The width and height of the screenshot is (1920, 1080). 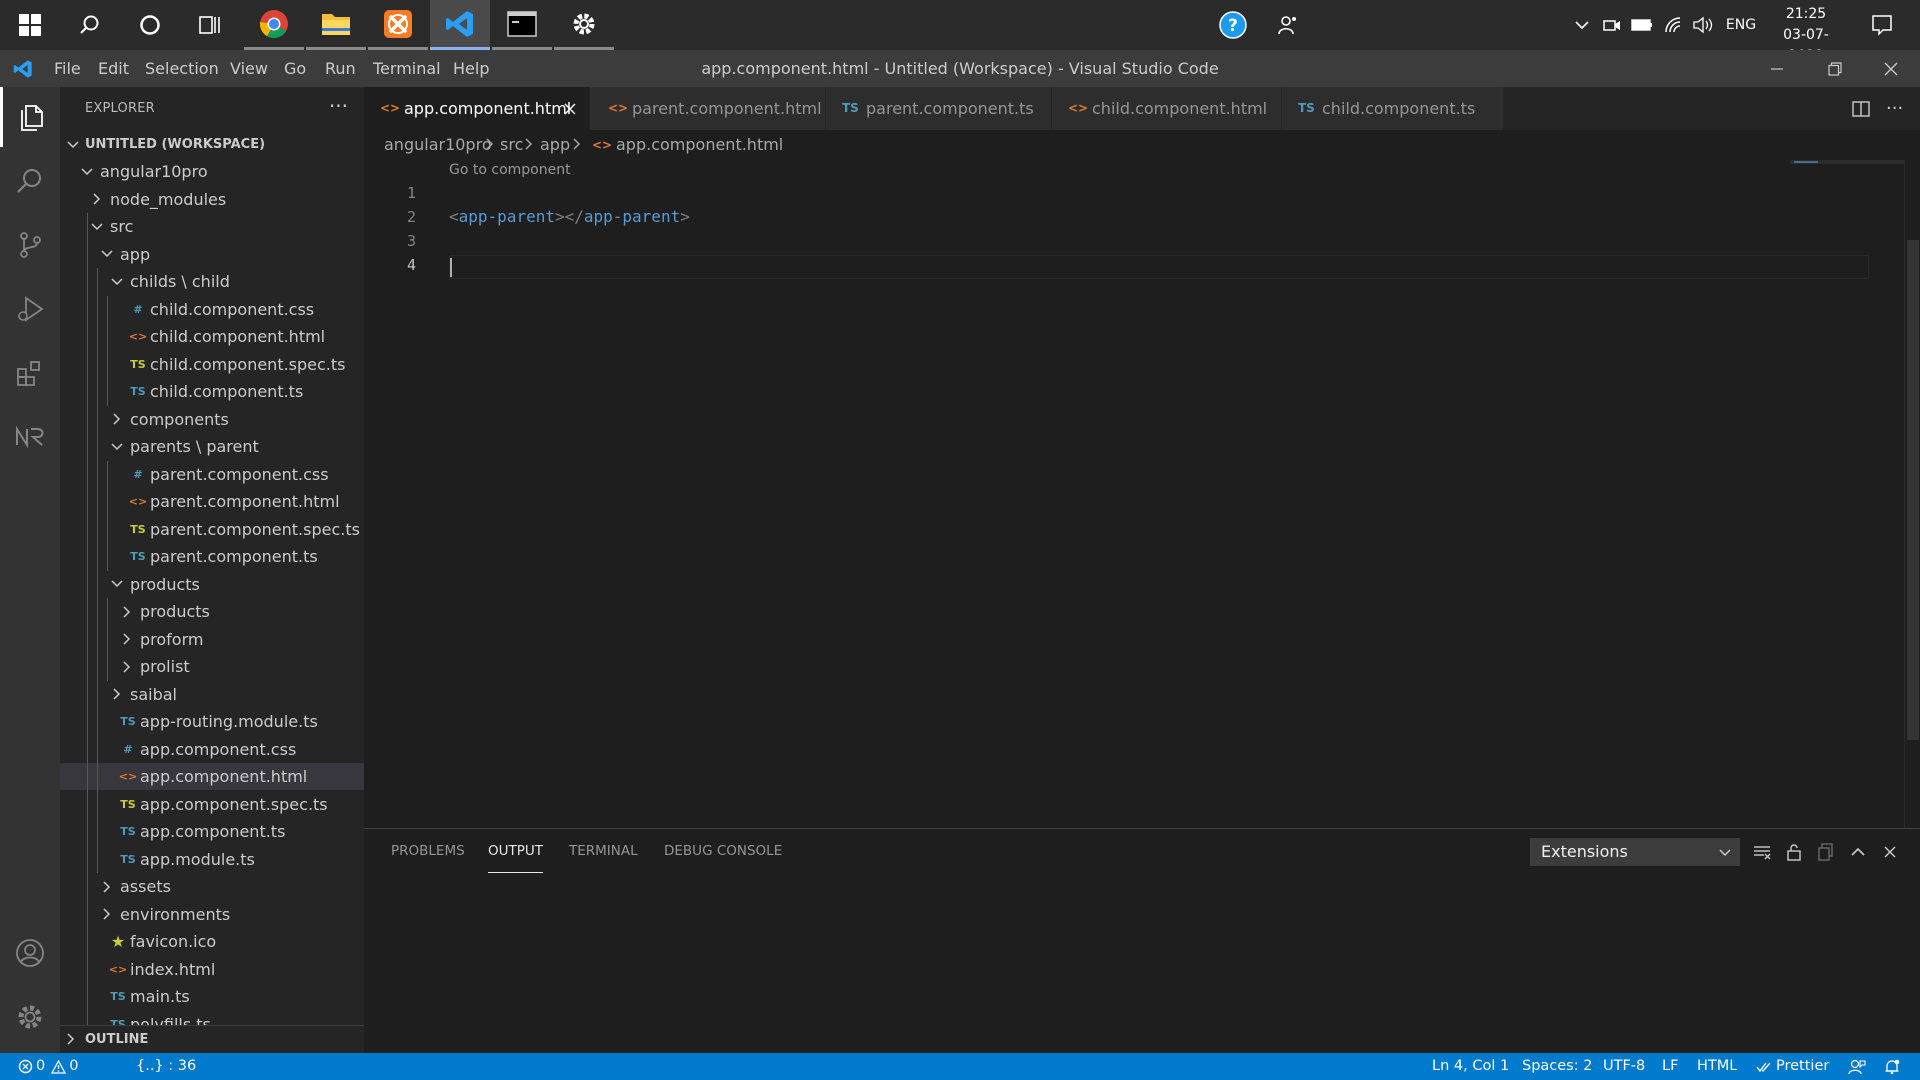 I want to click on close-window-button, so click(x=1891, y=68).